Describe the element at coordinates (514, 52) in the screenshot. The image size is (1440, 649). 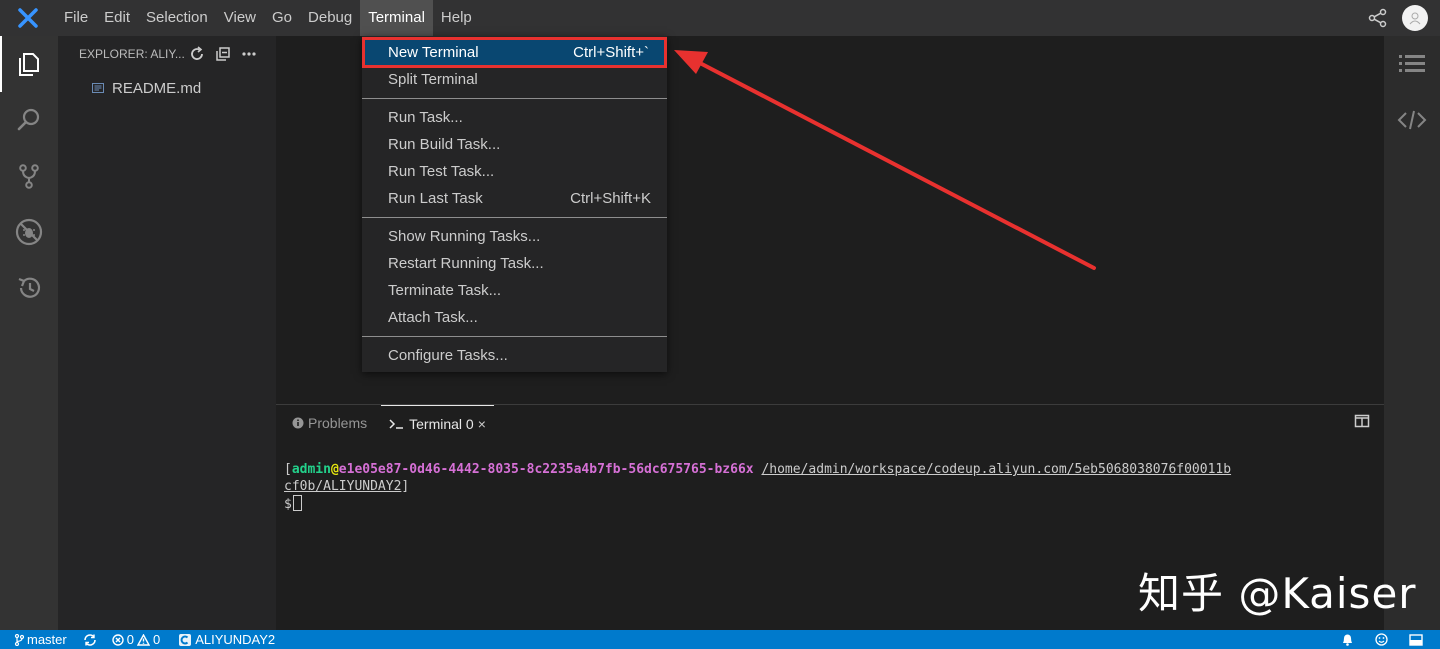
I see `menu-item-new-terminal: New Terminal Ctrl+Shift+`` at that location.